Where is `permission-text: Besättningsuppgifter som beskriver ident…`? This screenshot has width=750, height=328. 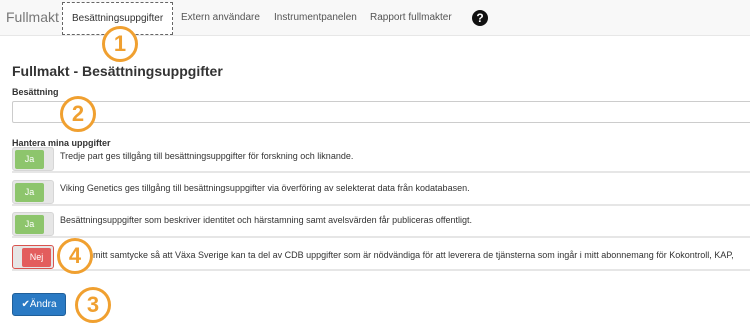 permission-text: Besättningsuppgifter som beskriver ident… is located at coordinates (266, 220).